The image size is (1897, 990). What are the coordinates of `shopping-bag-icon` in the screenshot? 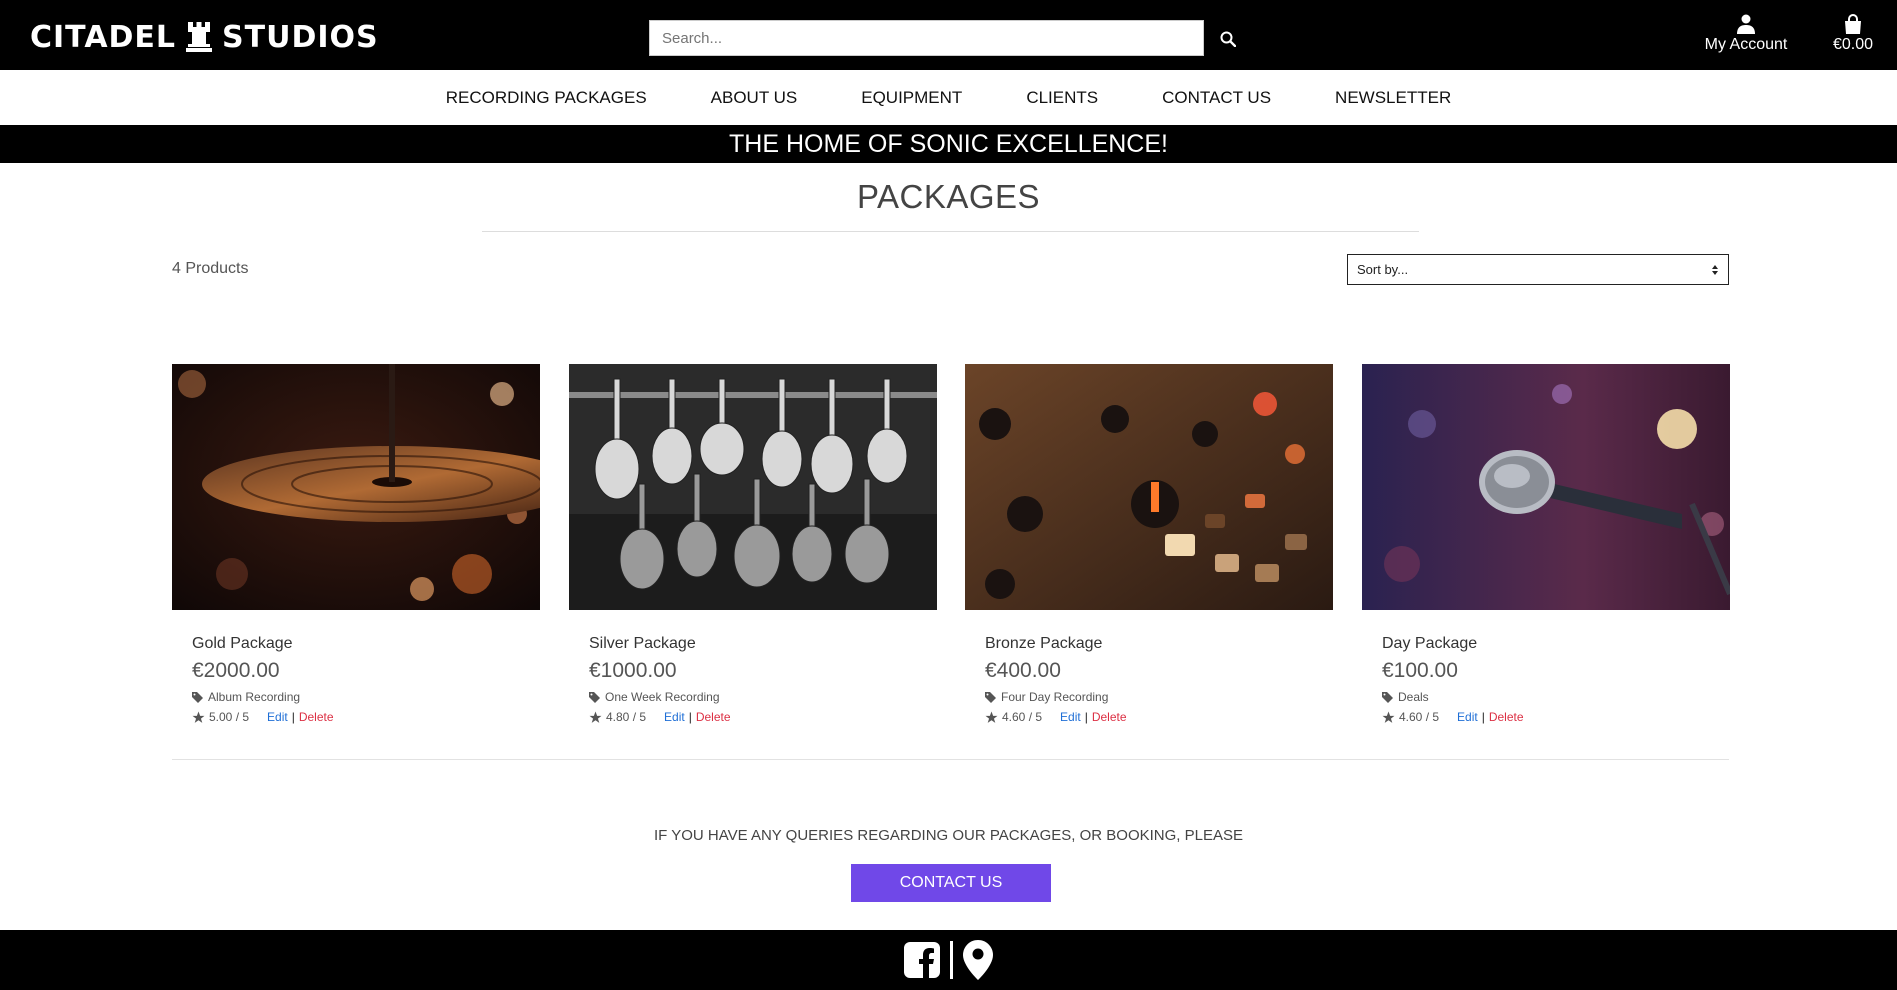 It's located at (1853, 24).